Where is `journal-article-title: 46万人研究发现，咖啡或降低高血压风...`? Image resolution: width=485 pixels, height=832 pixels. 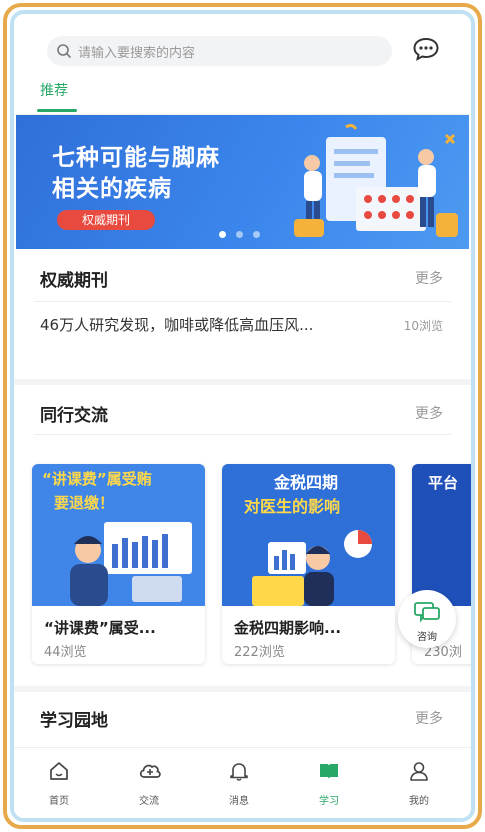 journal-article-title: 46万人研究发现，咖啡或降低高血压风... is located at coordinates (176, 324).